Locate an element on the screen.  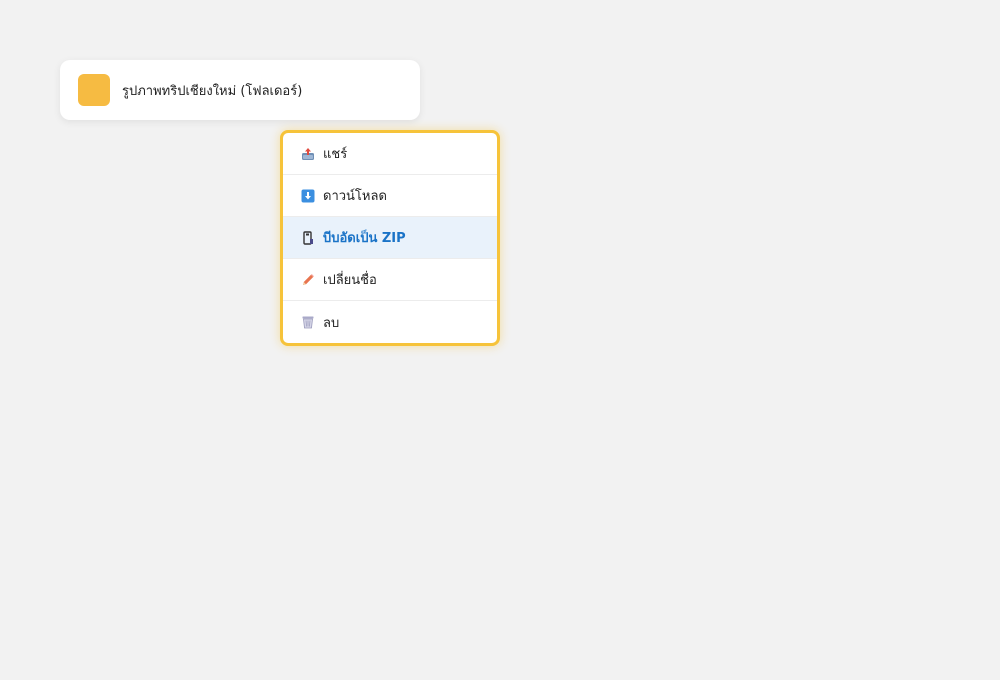
folder-name: รูปภาพทริปเชียงใหม่ (โฟลเดอร์) is located at coordinates (212, 91).